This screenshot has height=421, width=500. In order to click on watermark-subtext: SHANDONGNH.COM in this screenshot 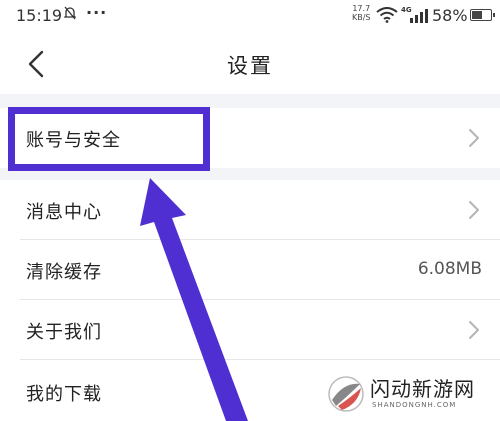, I will do `click(414, 405)`.